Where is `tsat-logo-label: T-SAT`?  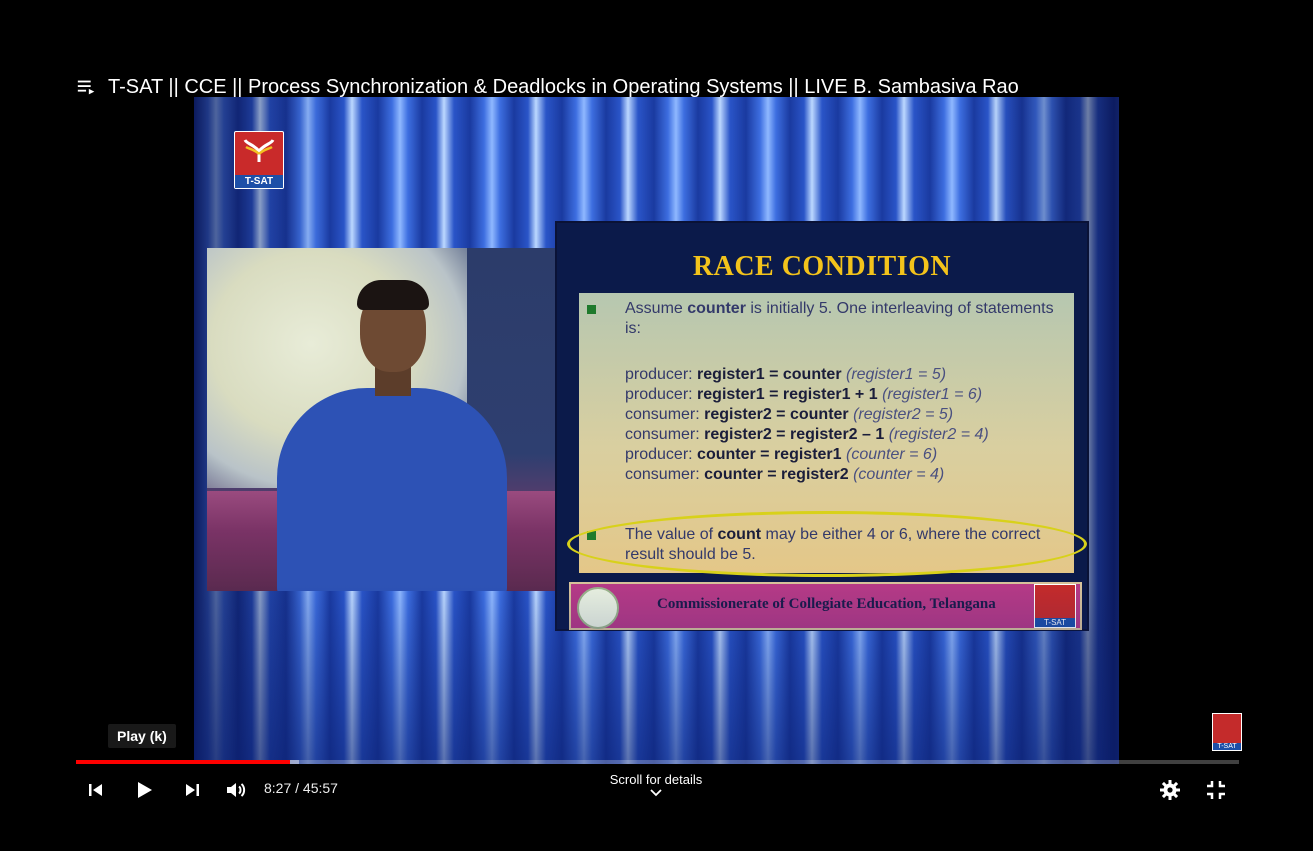
tsat-logo-label: T-SAT is located at coordinates (259, 181).